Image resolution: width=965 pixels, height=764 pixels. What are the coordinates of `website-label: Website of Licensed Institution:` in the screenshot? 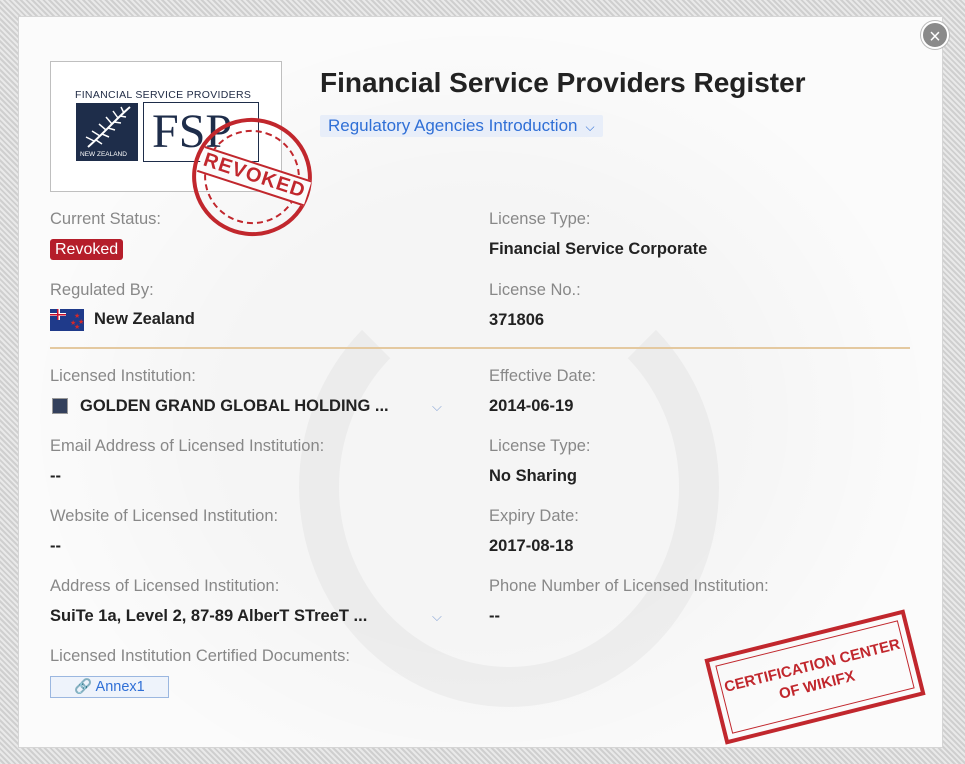 It's located at (164, 516).